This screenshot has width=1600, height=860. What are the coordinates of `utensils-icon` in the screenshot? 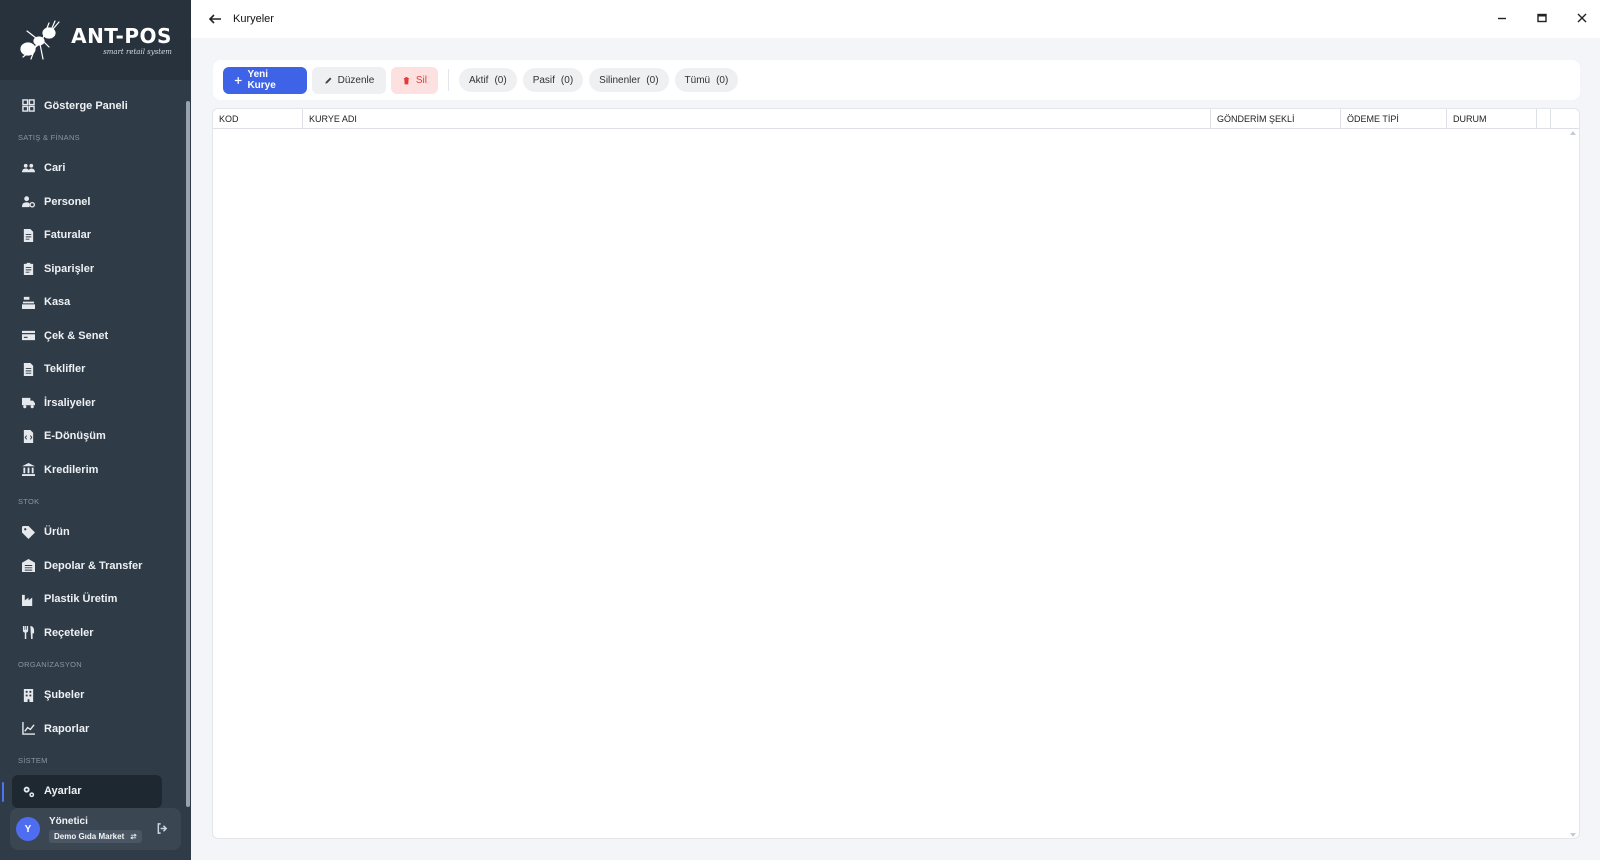 It's located at (28, 633).